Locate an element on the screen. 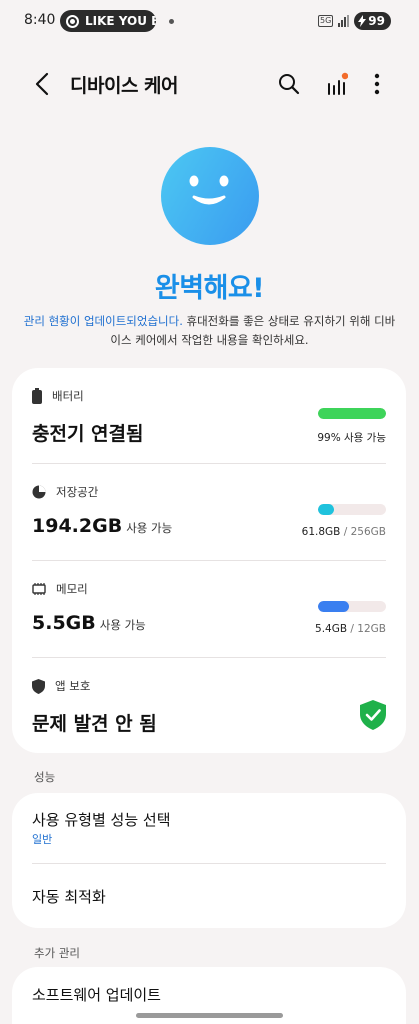 The height and width of the screenshot is (1024, 419). status-icons: 5G 99 is located at coordinates (354, 21).